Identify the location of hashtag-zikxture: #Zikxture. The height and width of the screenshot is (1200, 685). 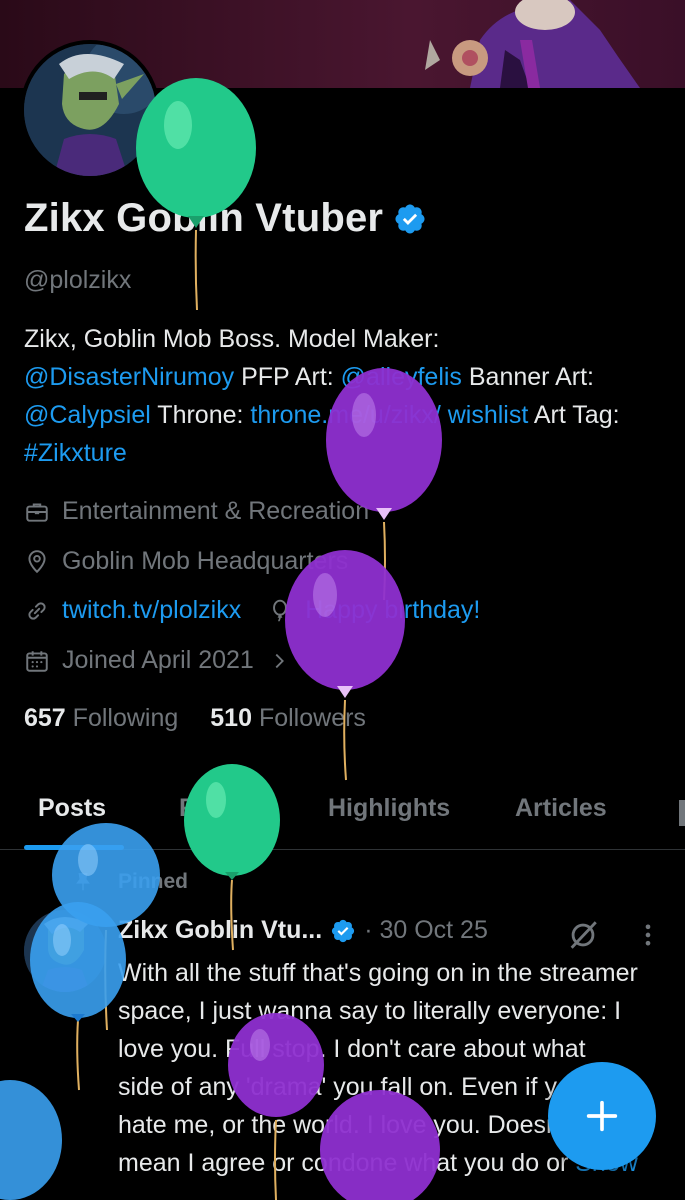
(75, 453).